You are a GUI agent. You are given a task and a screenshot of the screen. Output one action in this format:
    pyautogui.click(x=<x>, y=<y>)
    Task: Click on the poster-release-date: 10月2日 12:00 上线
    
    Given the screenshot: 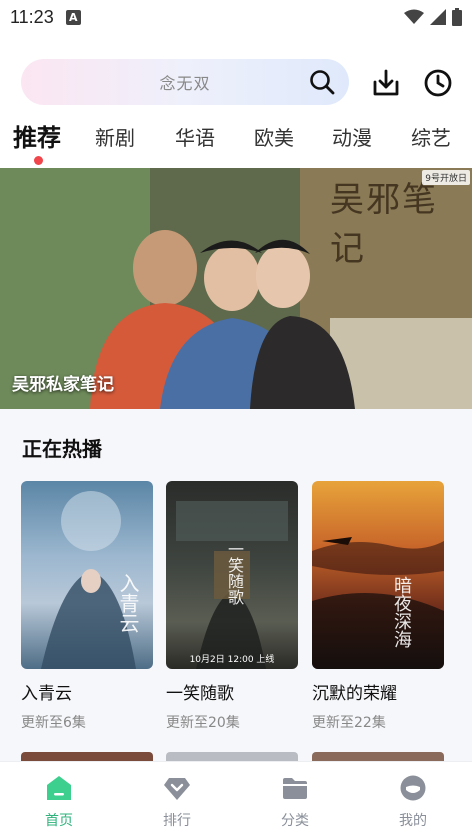 What is the action you would take?
    pyautogui.click(x=232, y=660)
    